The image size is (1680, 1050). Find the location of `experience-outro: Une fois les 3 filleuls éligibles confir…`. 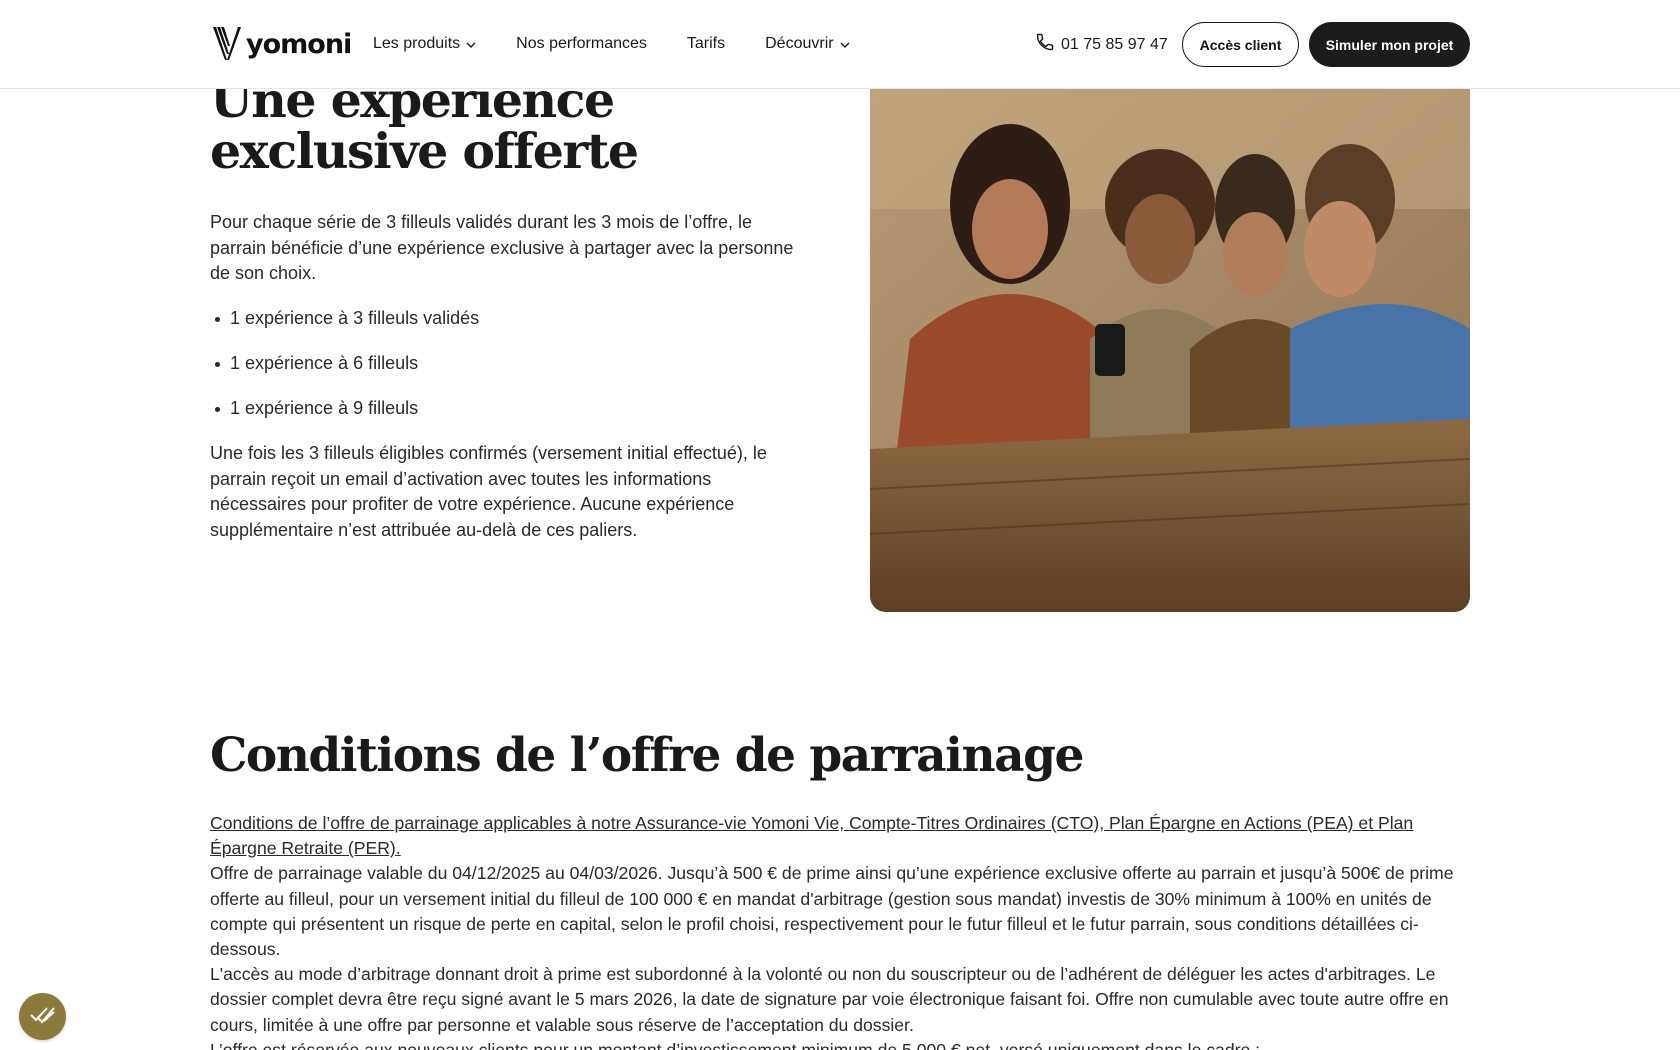

experience-outro: Une fois les 3 filleuls éligibles confir… is located at coordinates (488, 491).